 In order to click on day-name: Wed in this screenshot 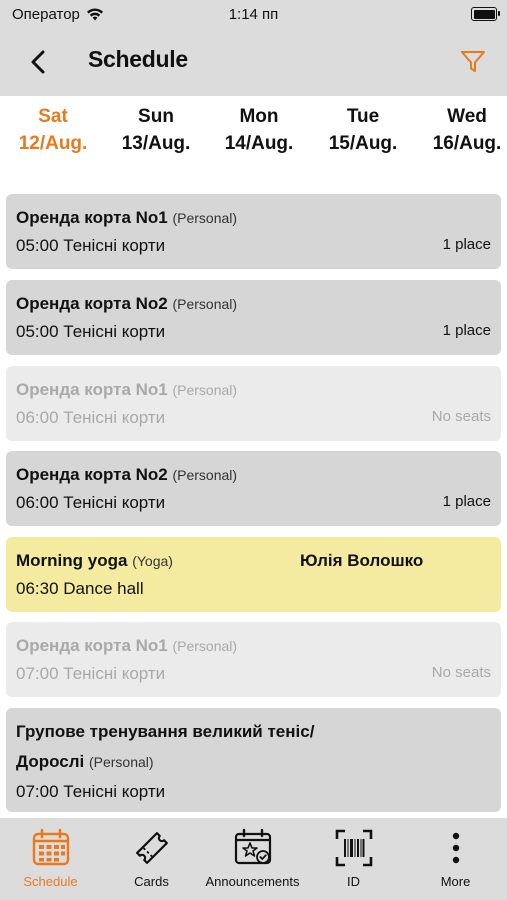, I will do `click(467, 116)`.